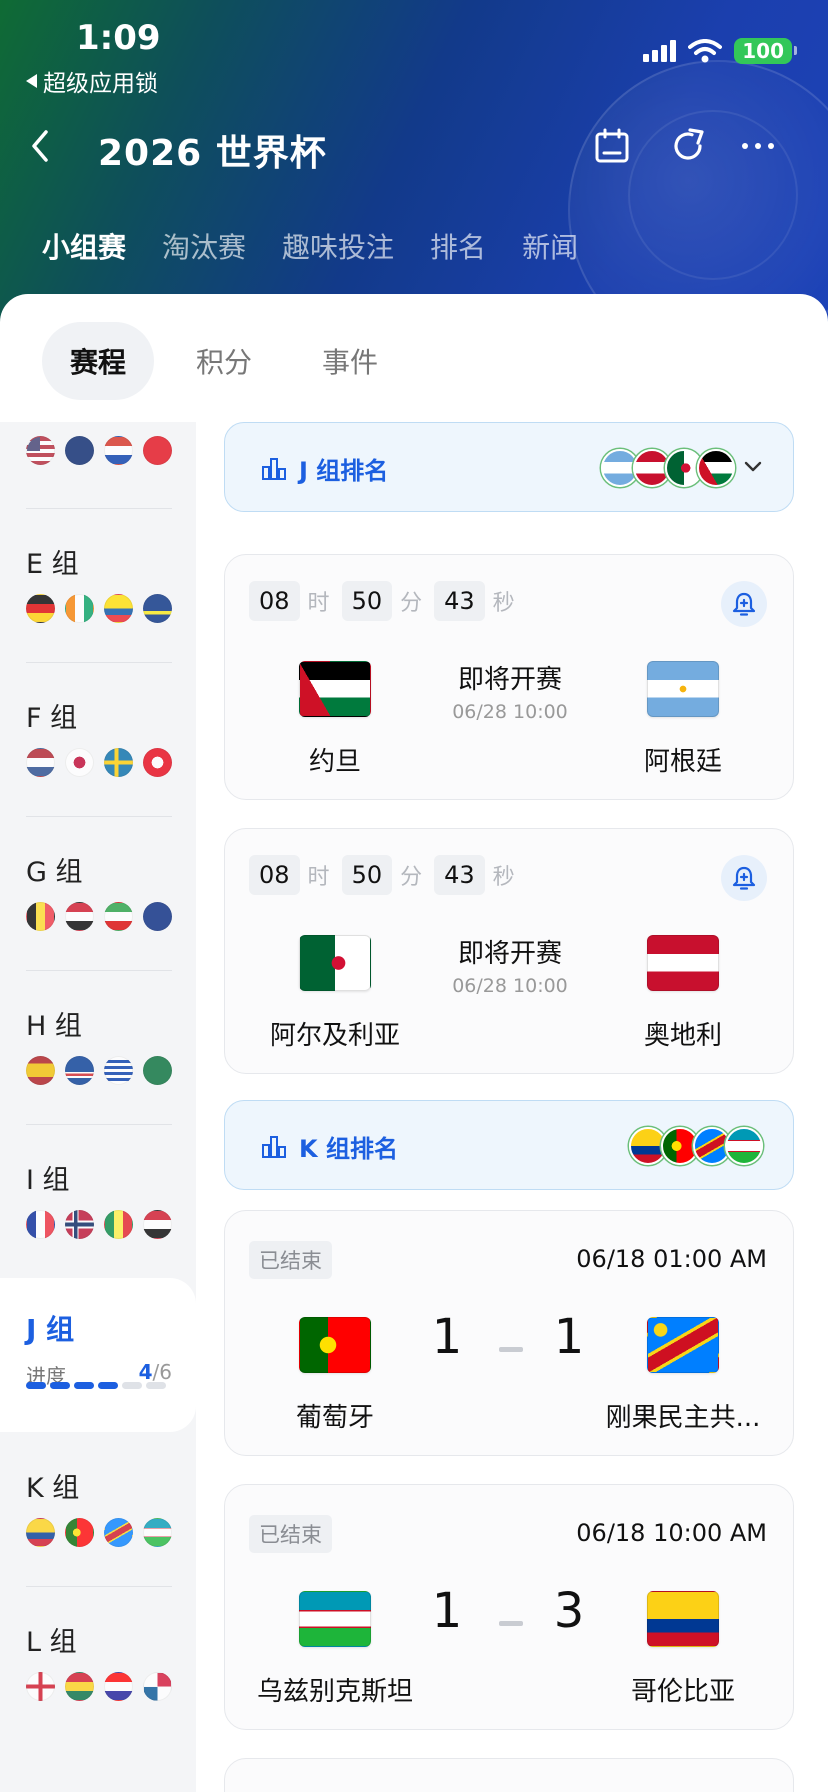 This screenshot has height=1792, width=828. What do you see at coordinates (79, 450) in the screenshot?
I see `australia-flag-icon` at bounding box center [79, 450].